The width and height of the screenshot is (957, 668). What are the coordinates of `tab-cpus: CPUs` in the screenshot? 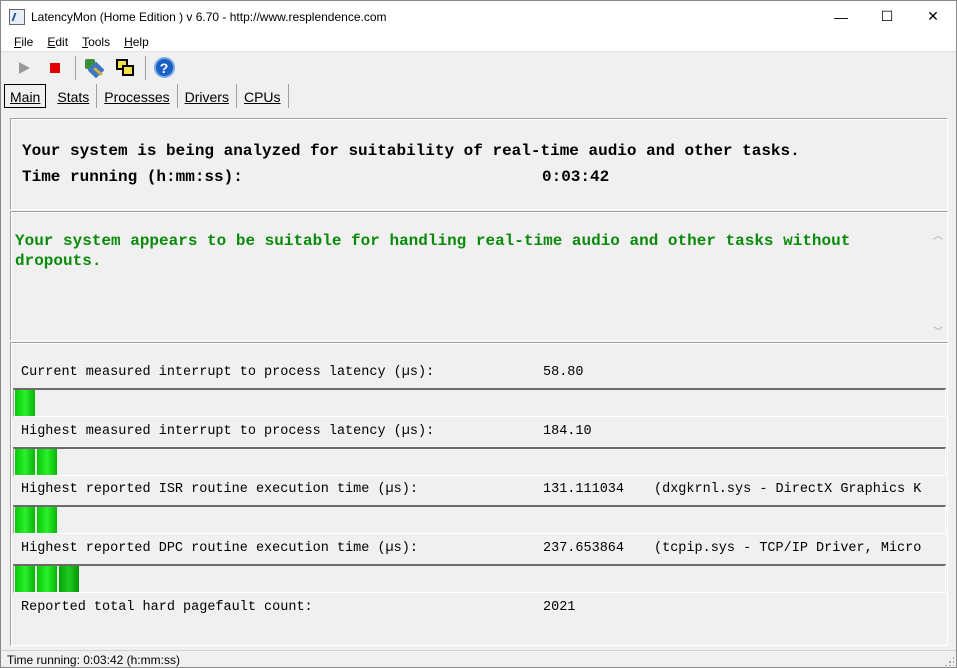 It's located at (263, 96).